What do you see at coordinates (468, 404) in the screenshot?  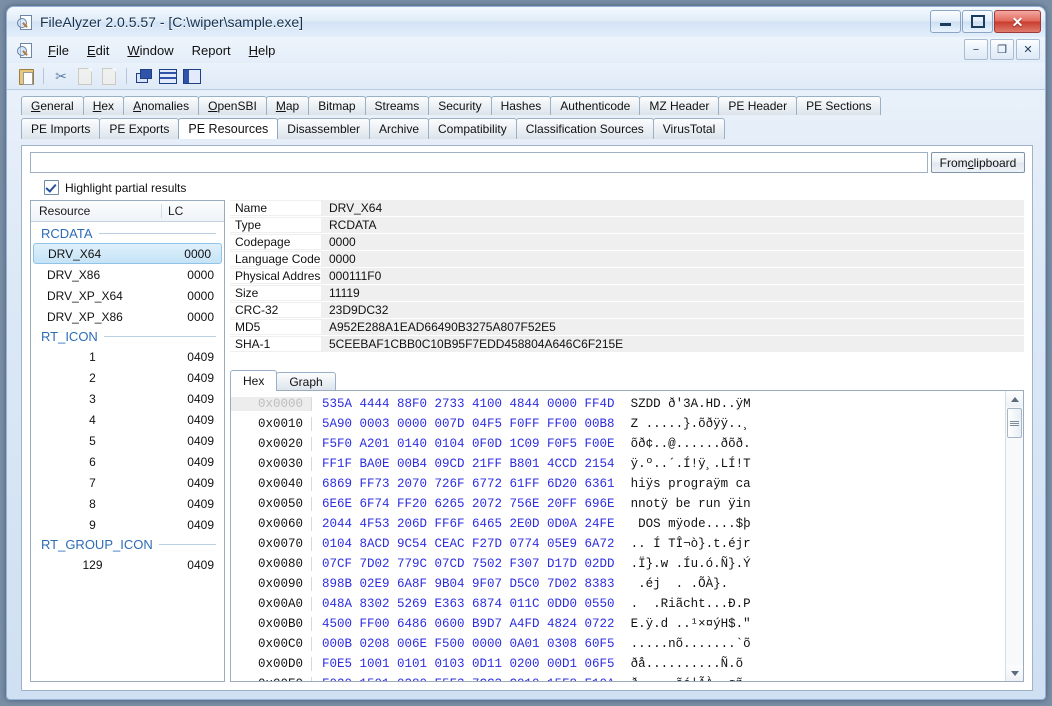 I see `hex-bytes: 535A 4444 88F0 2733 4100 4844 0000 FF4D` at bounding box center [468, 404].